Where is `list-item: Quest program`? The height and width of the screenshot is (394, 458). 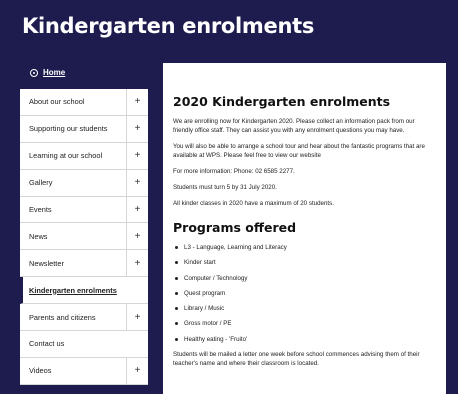 list-item: Quest program is located at coordinates (304, 293).